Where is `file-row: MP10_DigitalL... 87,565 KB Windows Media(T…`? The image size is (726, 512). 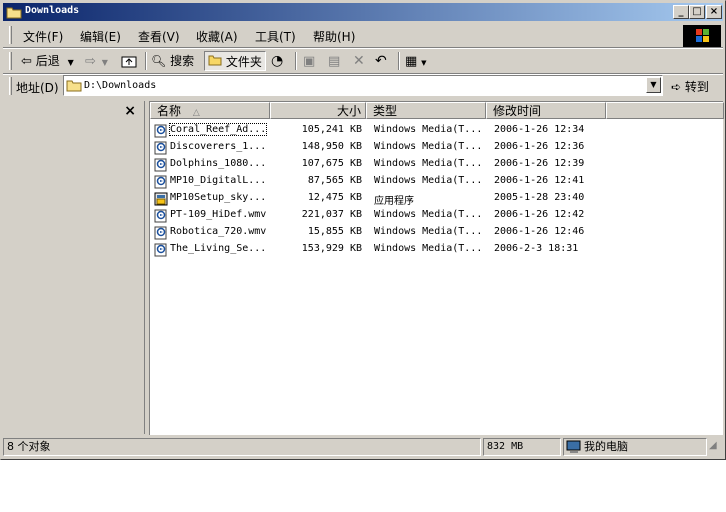
file-row: MP10_DigitalL... 87,565 KB Windows Media(T… is located at coordinates (437, 180).